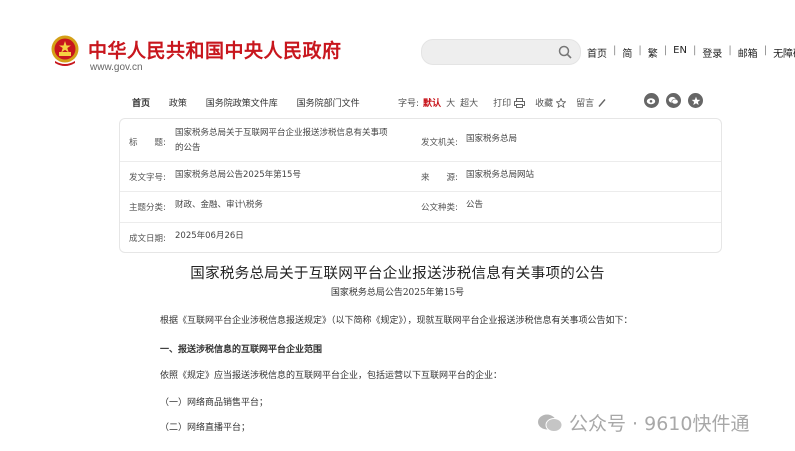  What do you see at coordinates (520, 102) in the screenshot?
I see `print-icon` at bounding box center [520, 102].